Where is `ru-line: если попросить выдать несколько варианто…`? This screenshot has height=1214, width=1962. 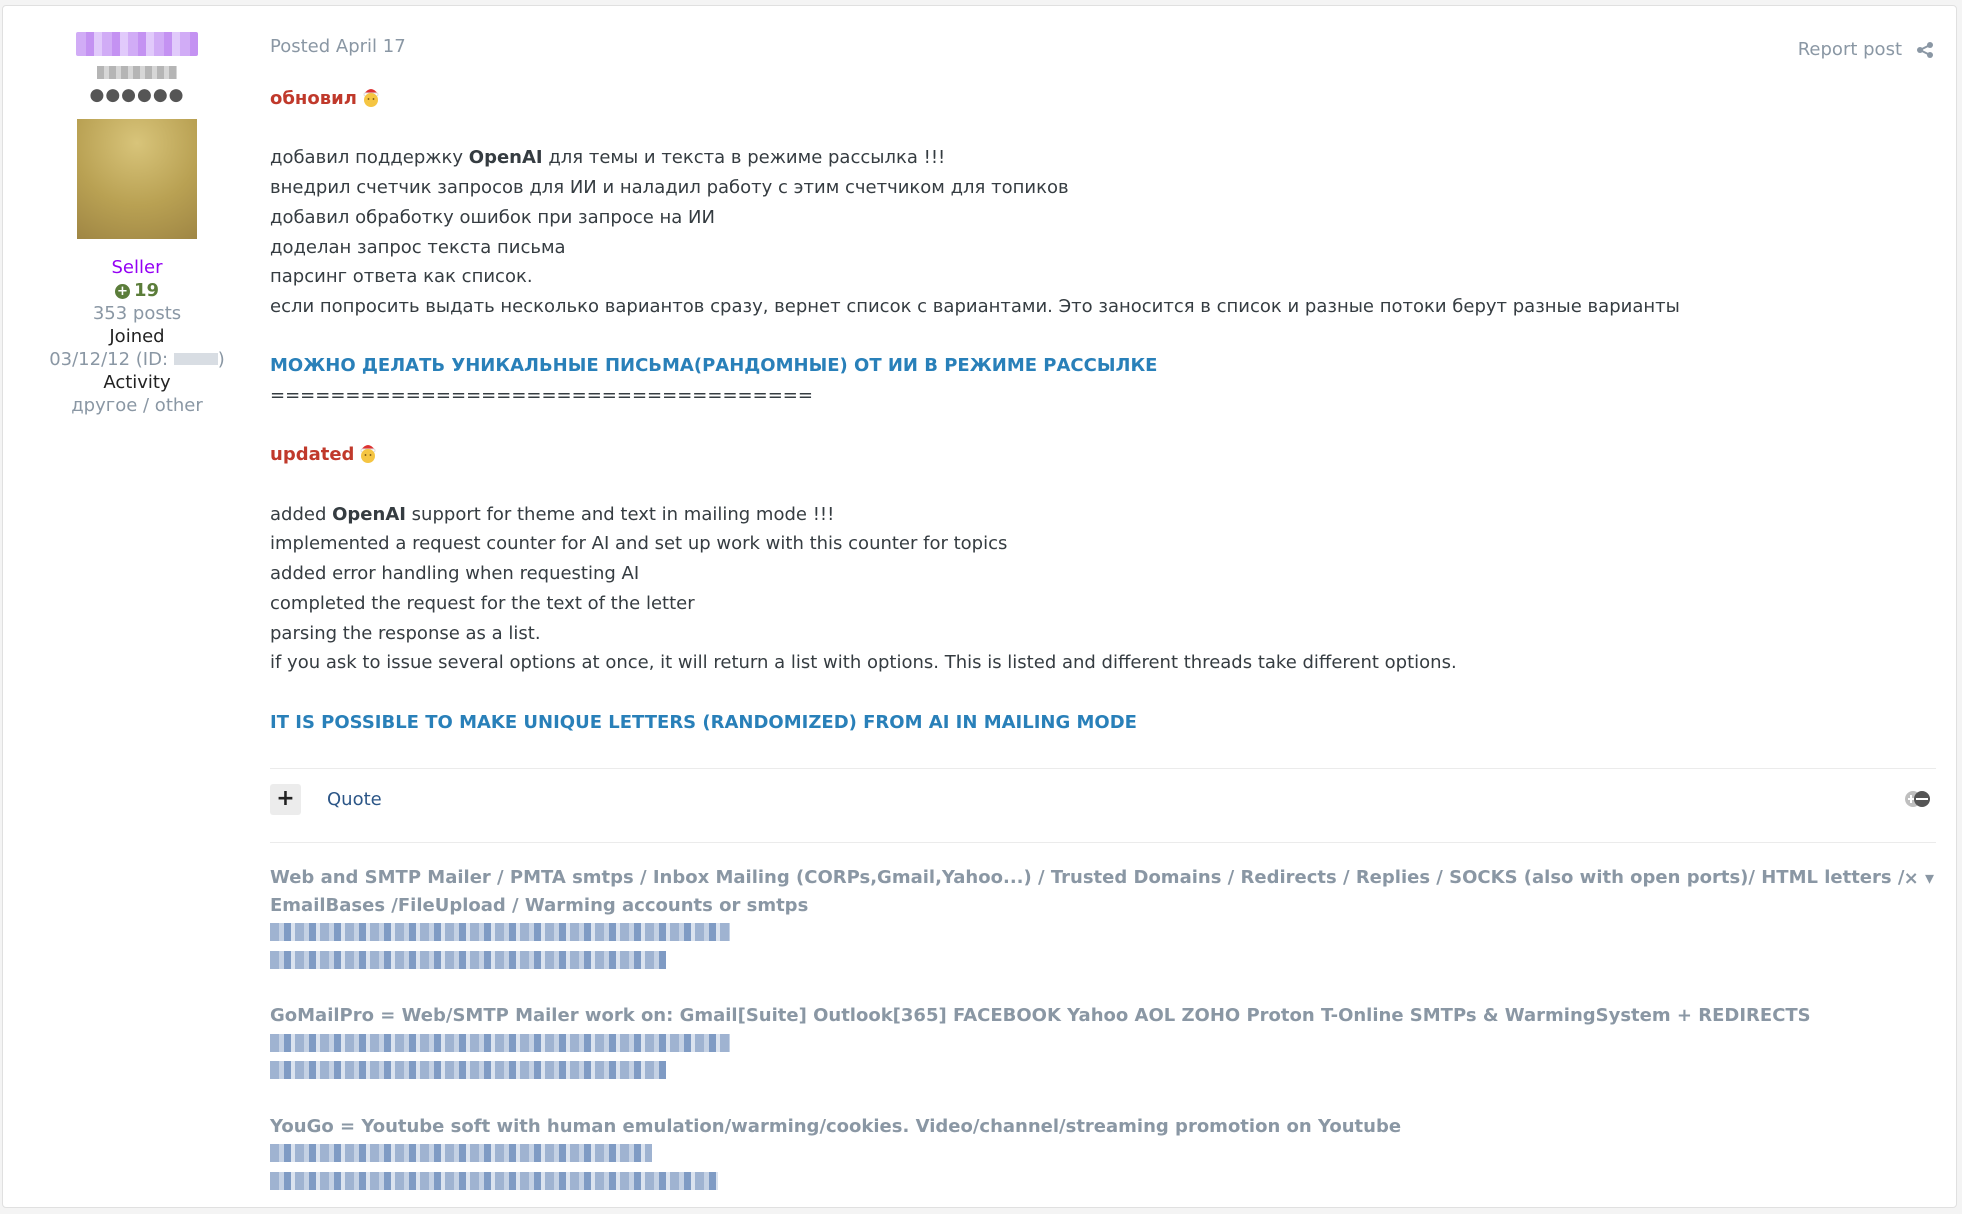 ru-line: если попросить выдать несколько варианто… is located at coordinates (975, 306).